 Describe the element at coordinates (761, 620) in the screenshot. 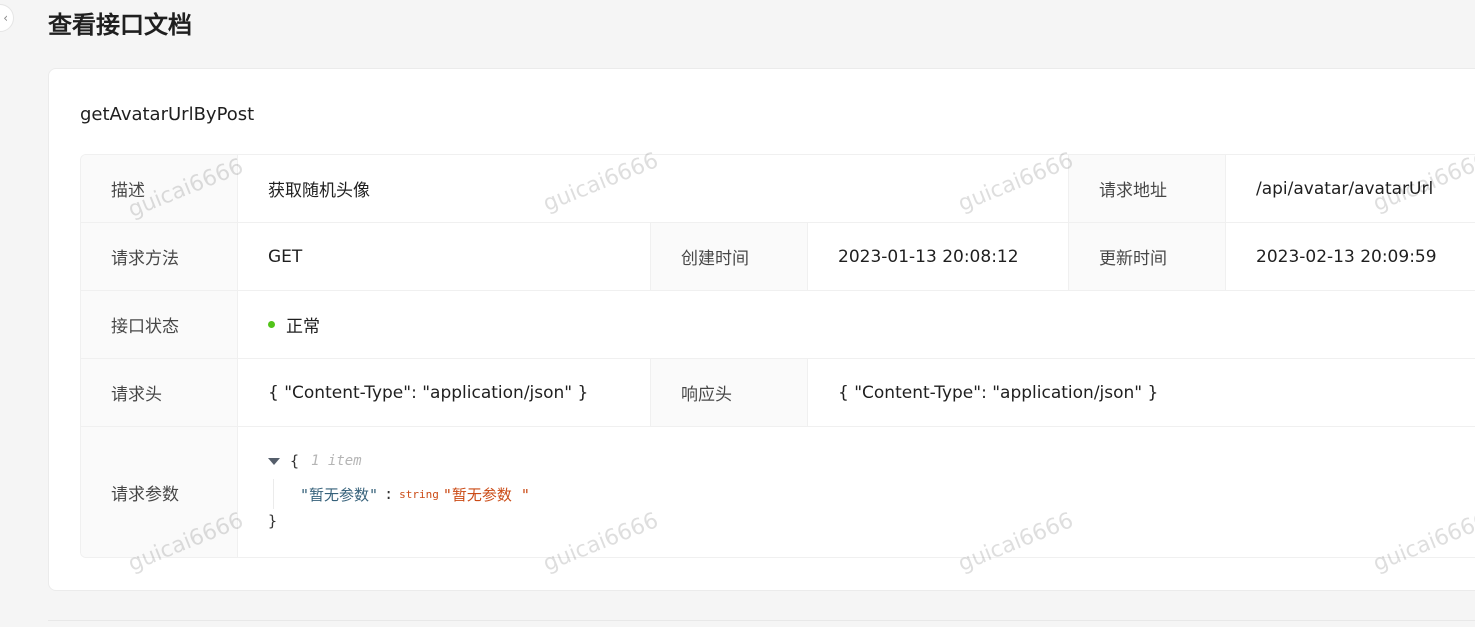

I see `divider` at that location.